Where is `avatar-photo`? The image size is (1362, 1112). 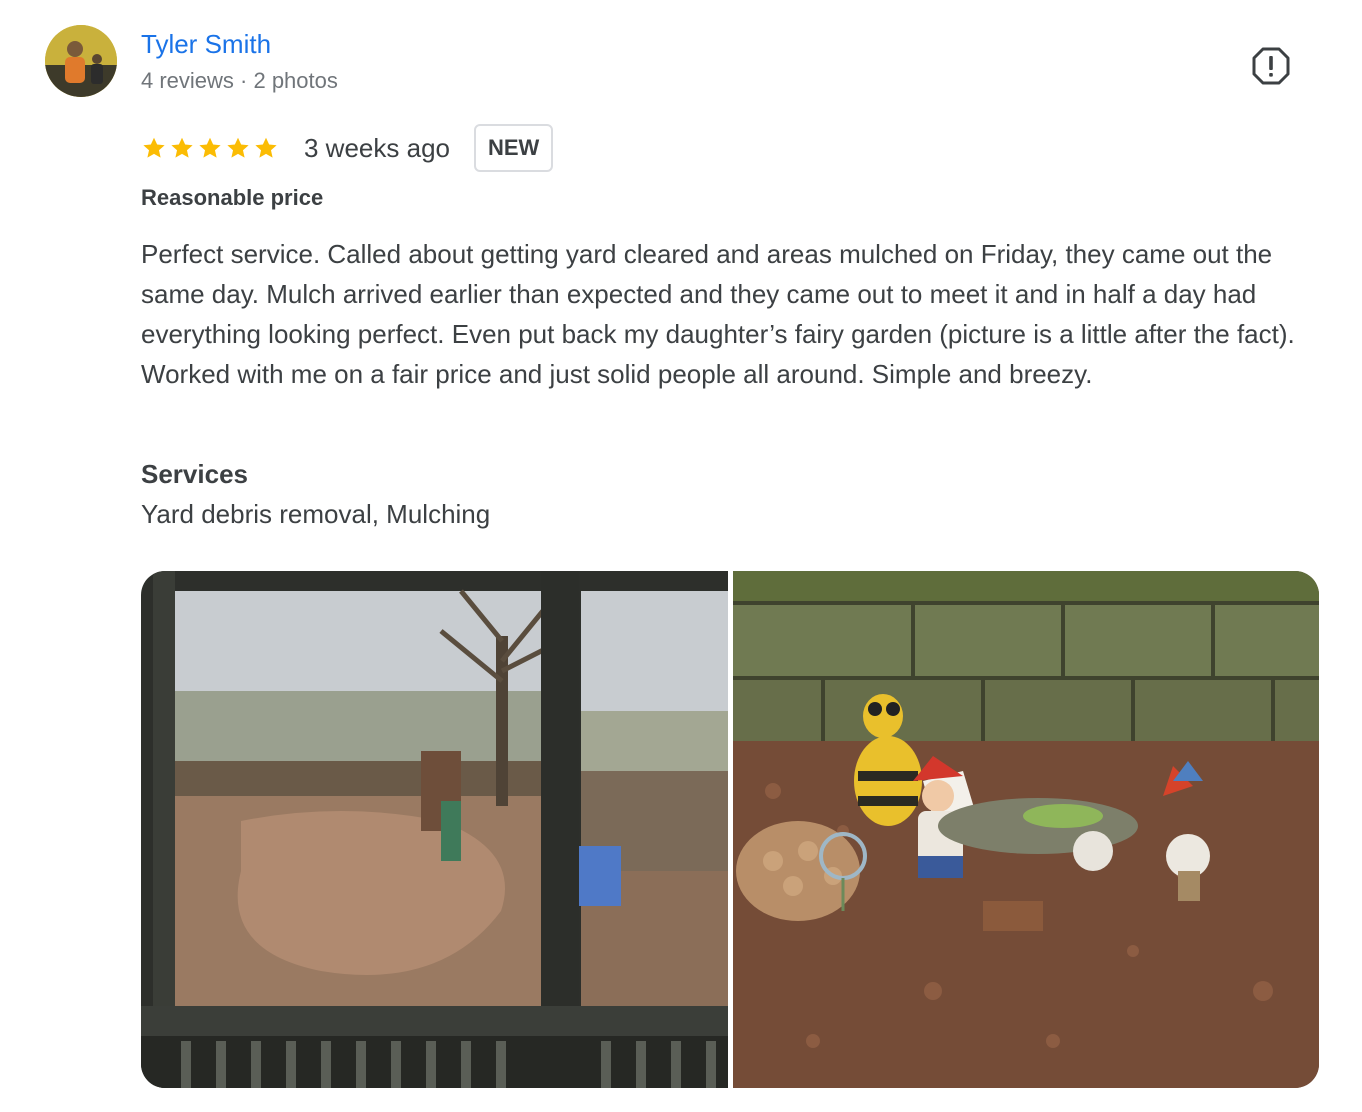 avatar-photo is located at coordinates (81, 61).